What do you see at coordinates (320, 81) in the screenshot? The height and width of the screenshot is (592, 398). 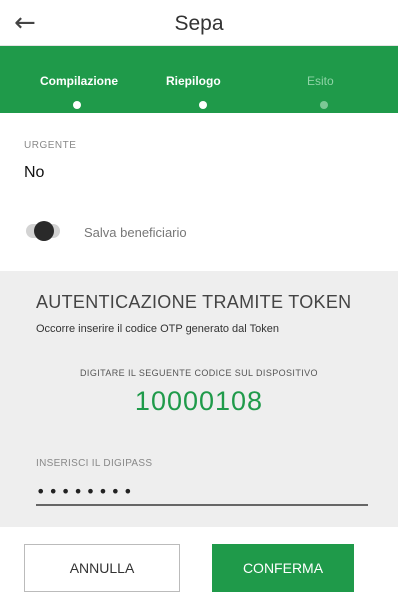 I see `step-esito: Esito` at bounding box center [320, 81].